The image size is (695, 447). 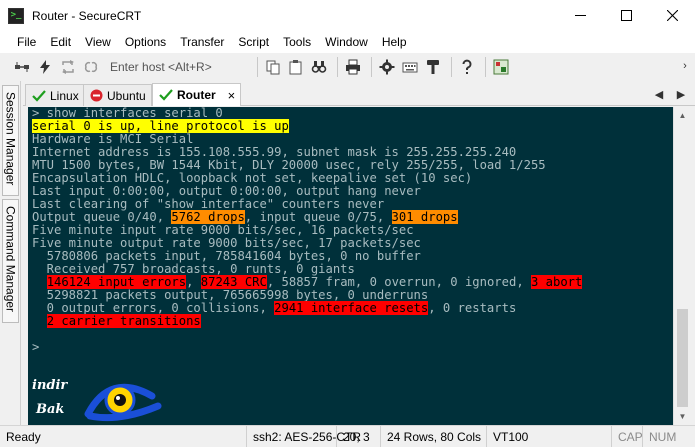 I want to click on highlighted-text: 2 carrier transitions, so click(x=123, y=321).